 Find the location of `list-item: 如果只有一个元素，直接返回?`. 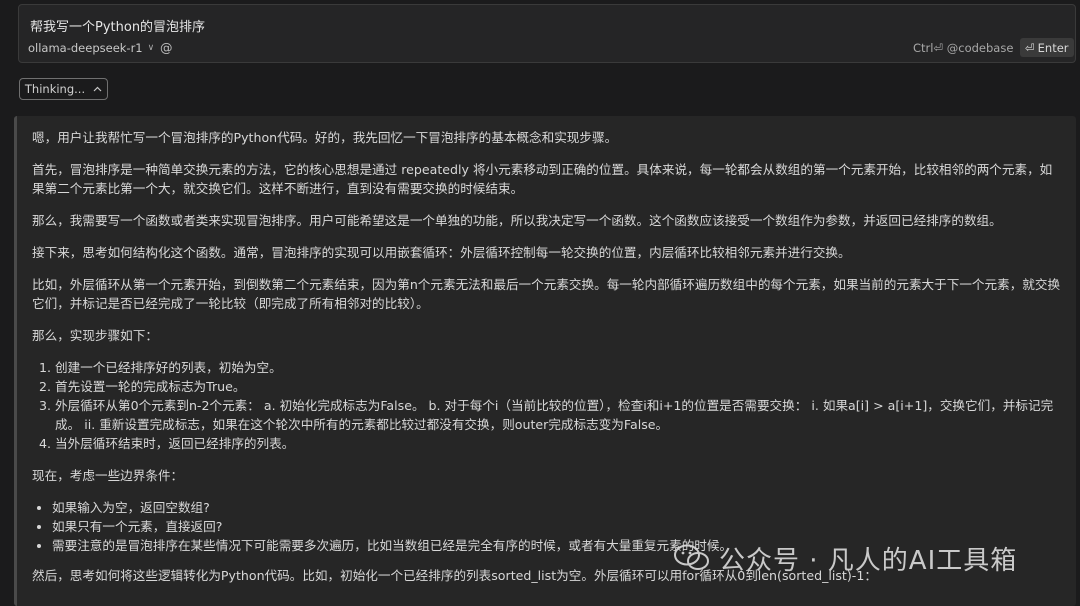

list-item: 如果只有一个元素，直接返回? is located at coordinates (557, 526).